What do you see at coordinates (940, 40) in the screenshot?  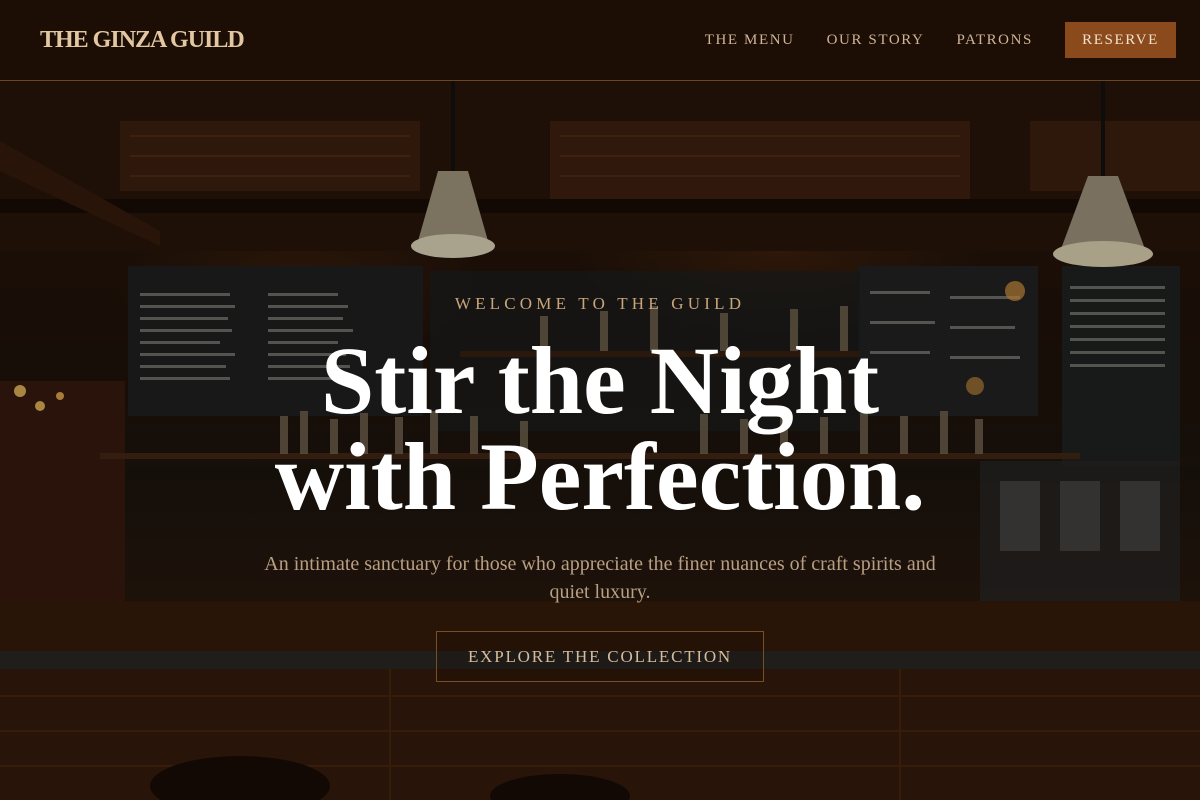 I see `nav-links: THE MENU OUR STORY PATRONS RESERVE` at bounding box center [940, 40].